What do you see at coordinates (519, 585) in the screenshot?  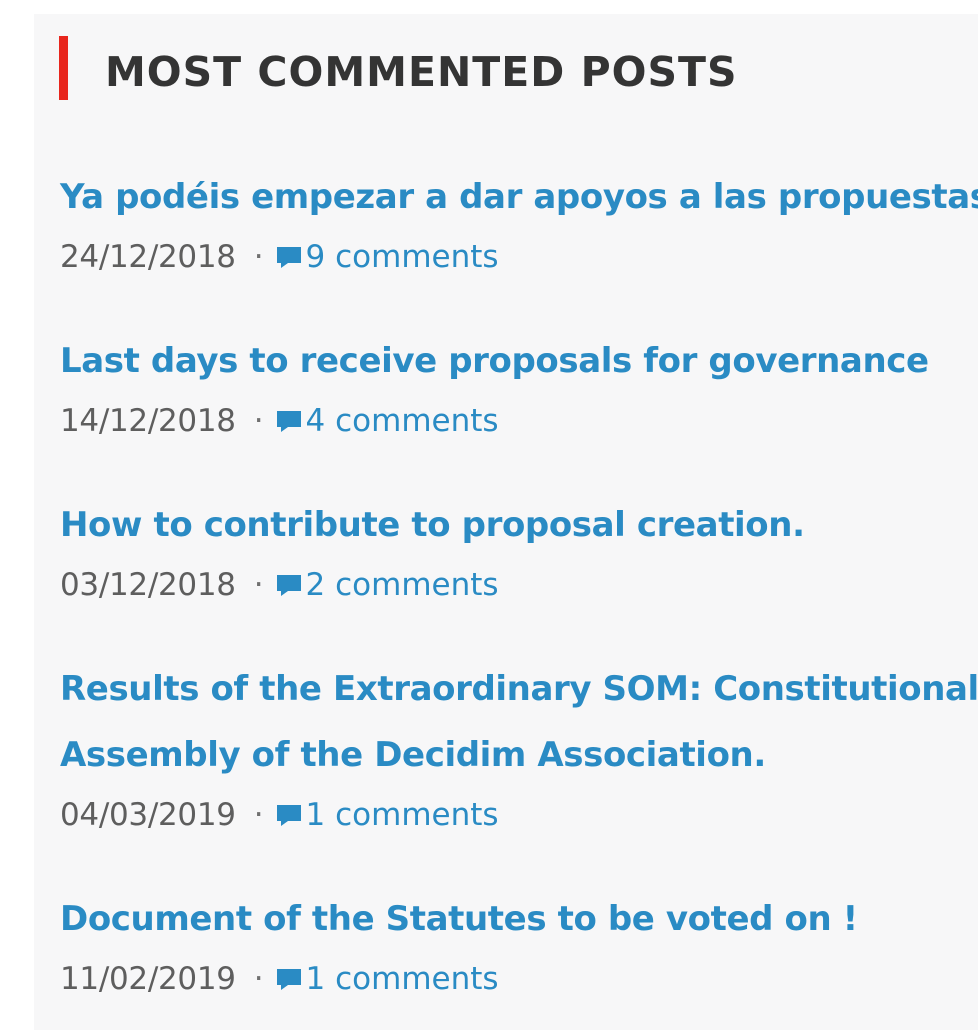 I see `post-meta: 03/12/2018 · 2 comments` at bounding box center [519, 585].